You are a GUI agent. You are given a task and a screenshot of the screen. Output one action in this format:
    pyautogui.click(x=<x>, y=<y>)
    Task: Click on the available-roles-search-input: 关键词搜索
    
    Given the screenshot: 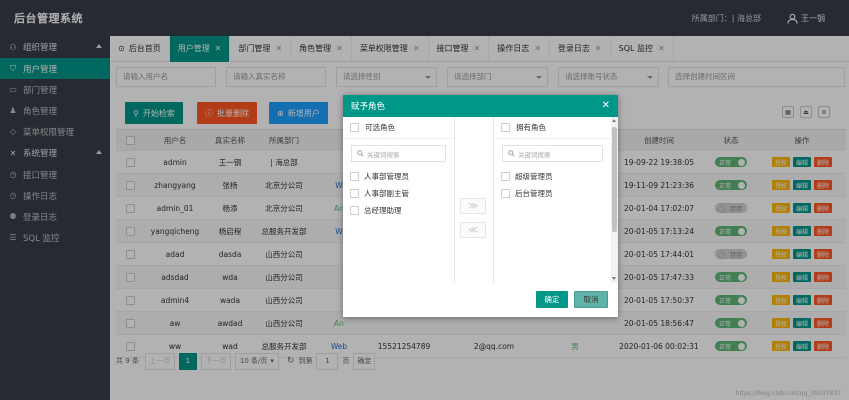 What is the action you would take?
    pyautogui.click(x=398, y=153)
    